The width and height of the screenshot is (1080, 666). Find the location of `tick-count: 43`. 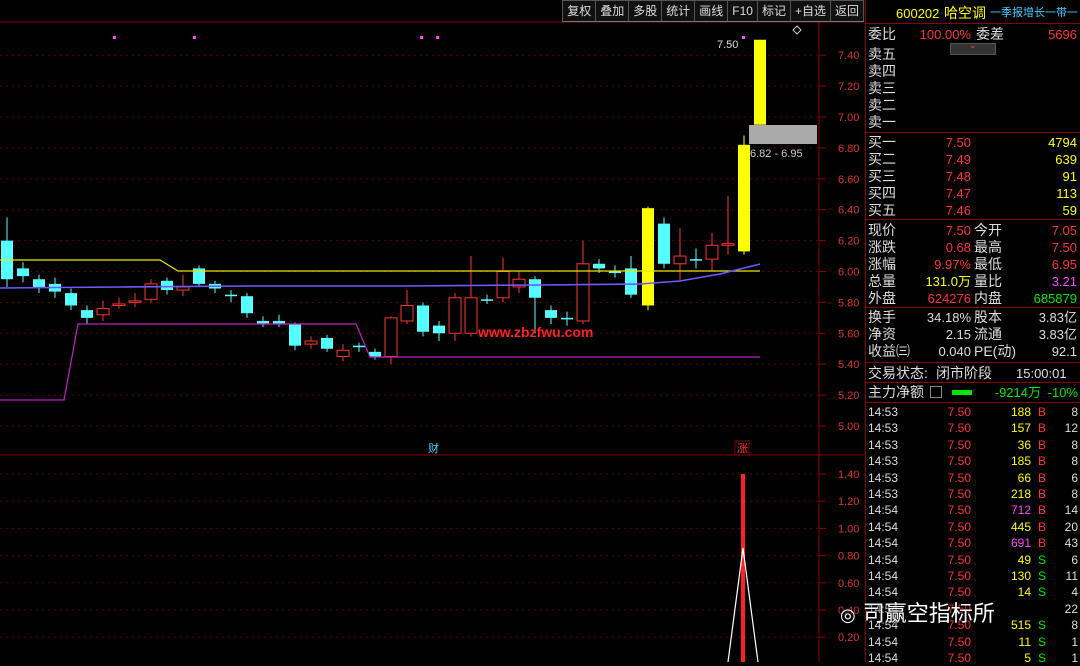

tick-count: 43 is located at coordinates (1071, 543).